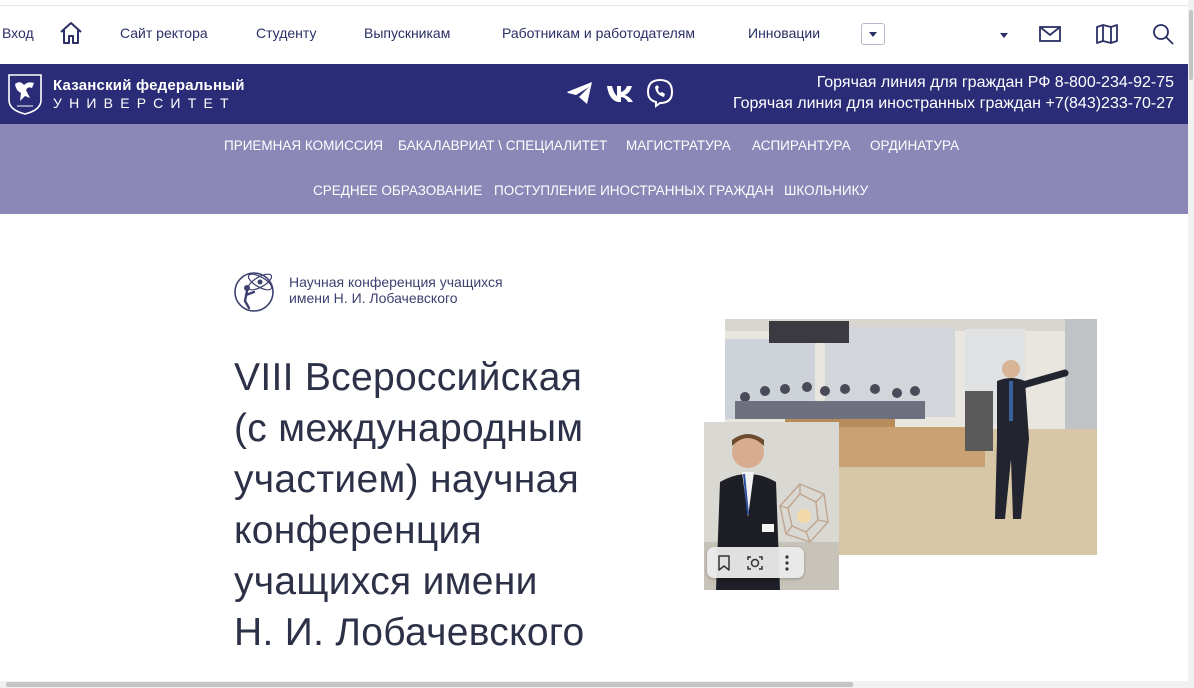  I want to click on bookmark-icon, so click(724, 563).